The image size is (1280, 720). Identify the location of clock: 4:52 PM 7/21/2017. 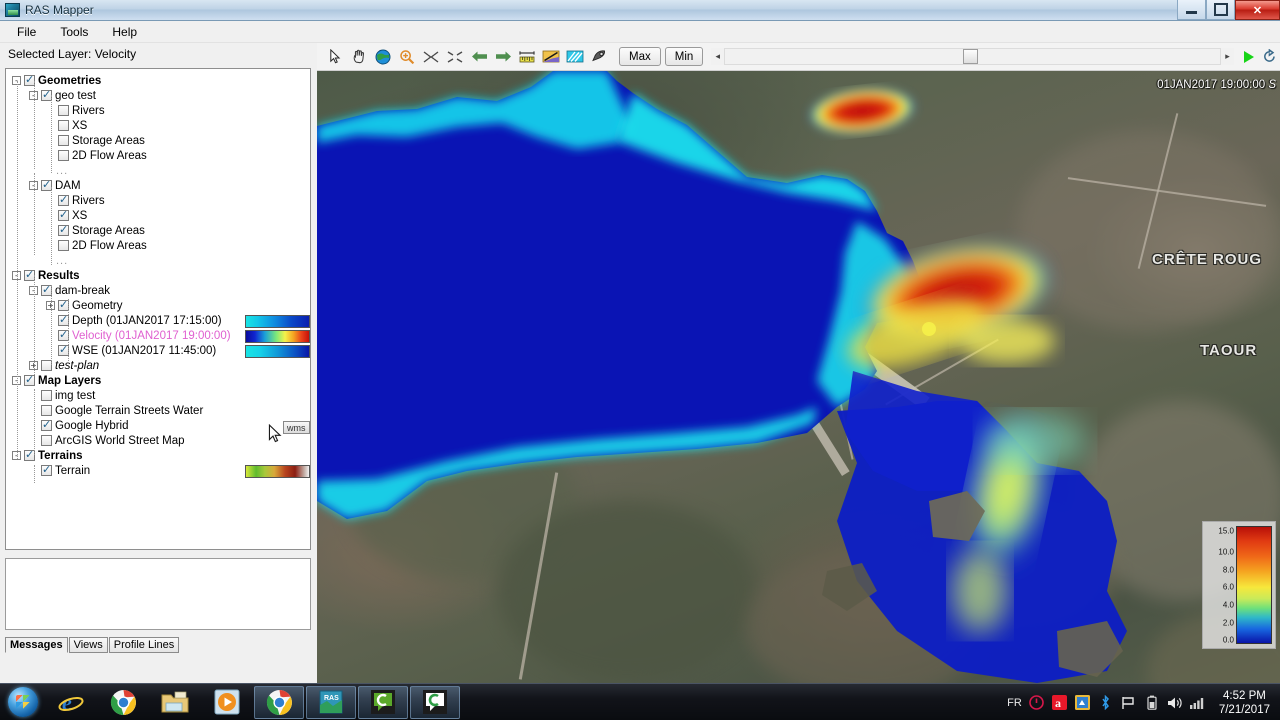
(1244, 703).